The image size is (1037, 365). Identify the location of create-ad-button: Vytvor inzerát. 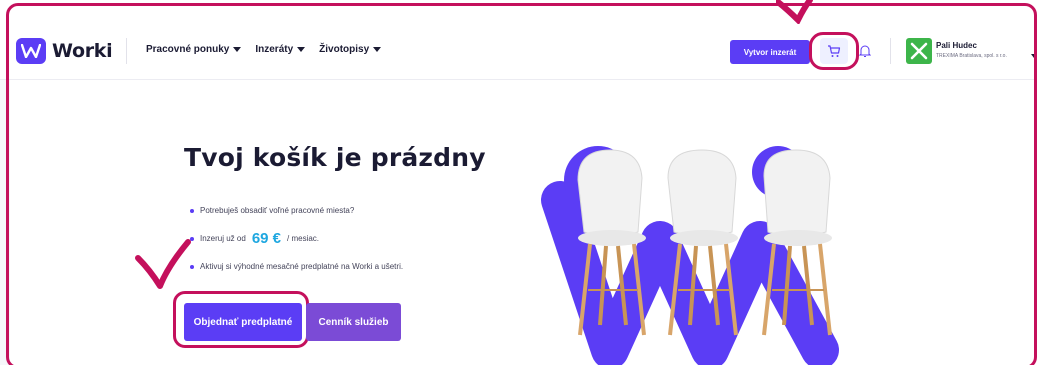
(770, 52).